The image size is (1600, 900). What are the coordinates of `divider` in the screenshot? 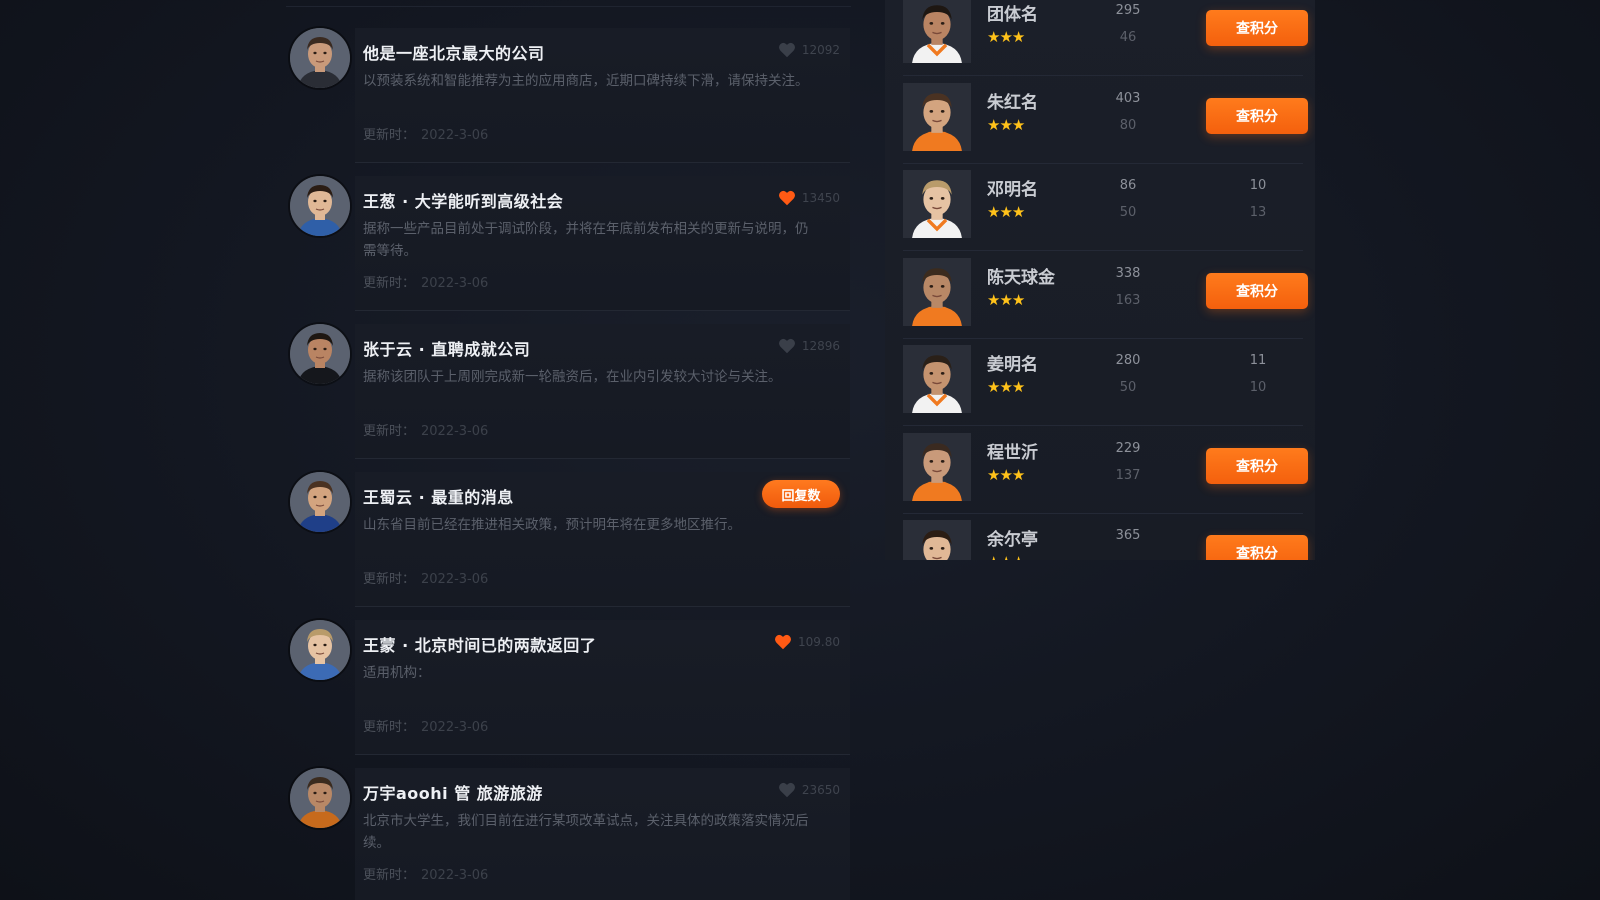 It's located at (568, 6).